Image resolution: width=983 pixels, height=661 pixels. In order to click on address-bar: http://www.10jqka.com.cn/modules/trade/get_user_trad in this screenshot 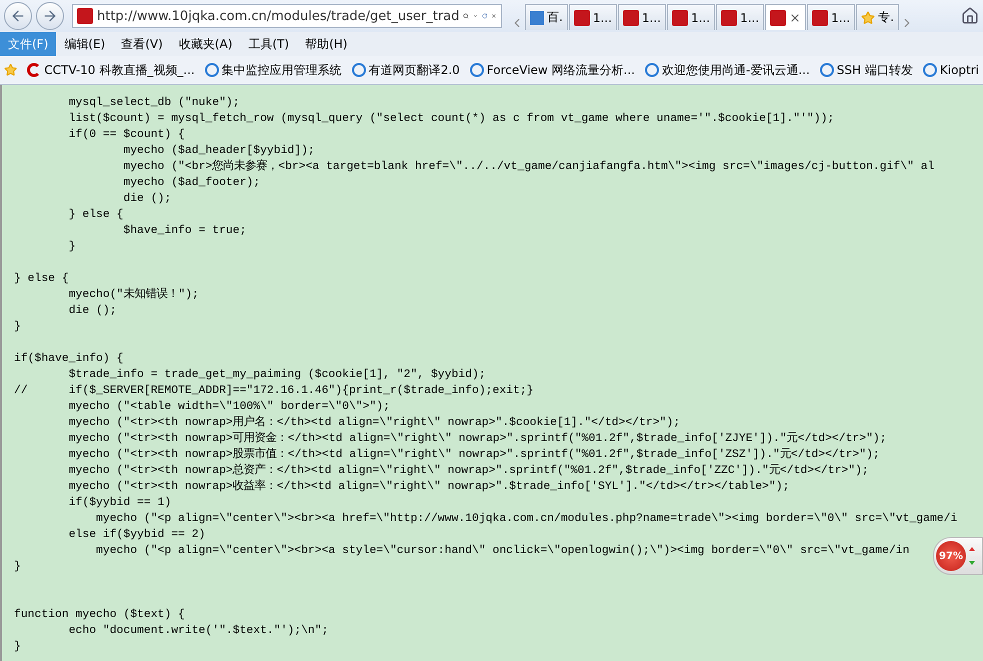, I will do `click(287, 16)`.